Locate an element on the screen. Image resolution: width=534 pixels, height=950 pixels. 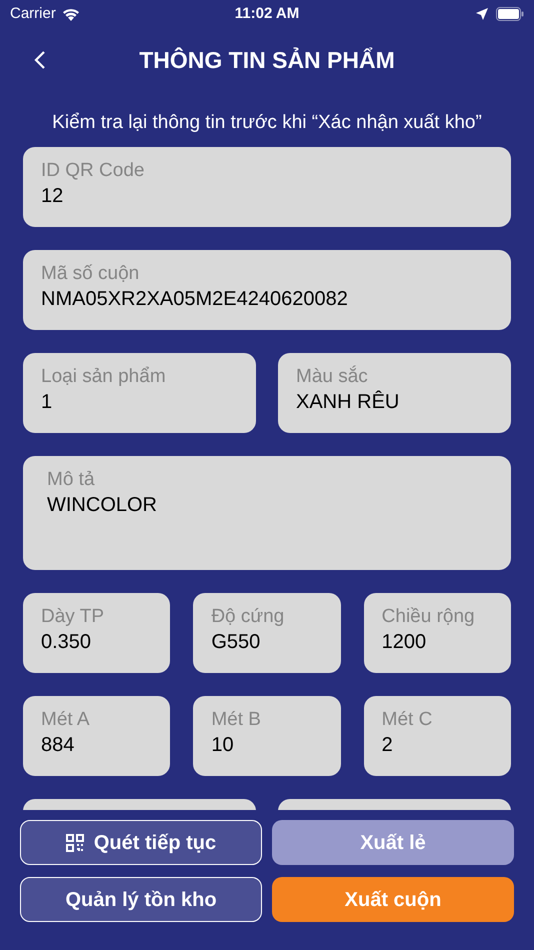
field-label: Dày TP is located at coordinates (73, 617).